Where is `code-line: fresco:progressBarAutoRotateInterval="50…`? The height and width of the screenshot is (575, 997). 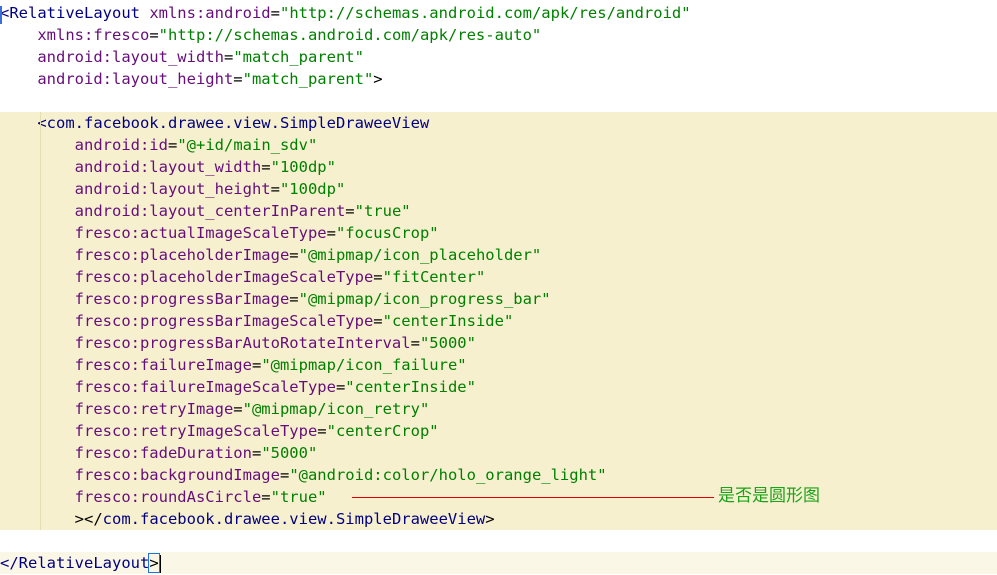 code-line: fresco:progressBarAutoRotateInterval="50… is located at coordinates (498, 343).